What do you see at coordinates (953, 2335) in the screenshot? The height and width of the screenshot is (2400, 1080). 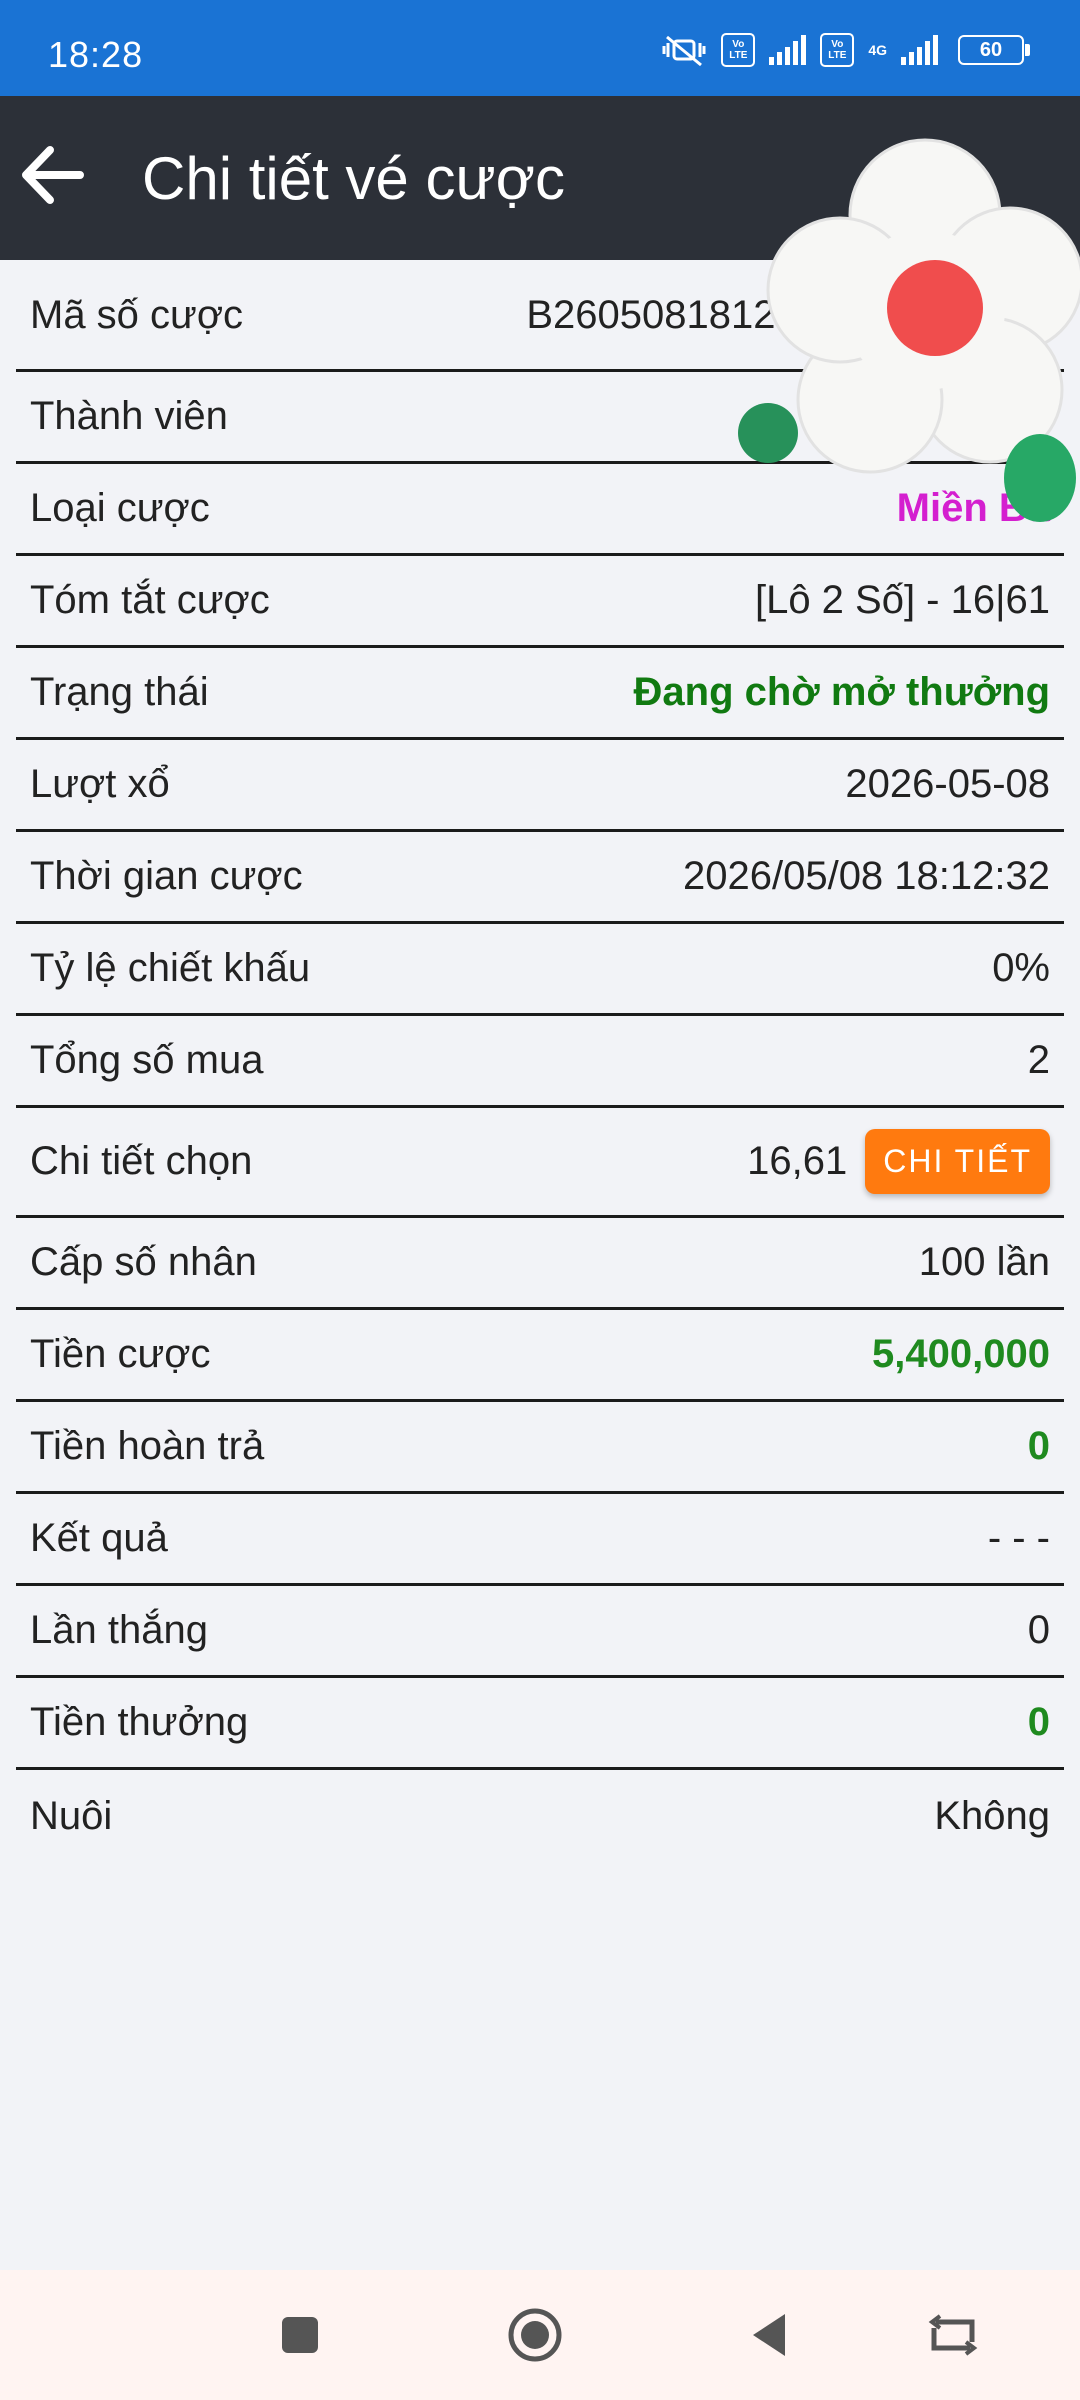 I see `rotate-screen-icon` at bounding box center [953, 2335].